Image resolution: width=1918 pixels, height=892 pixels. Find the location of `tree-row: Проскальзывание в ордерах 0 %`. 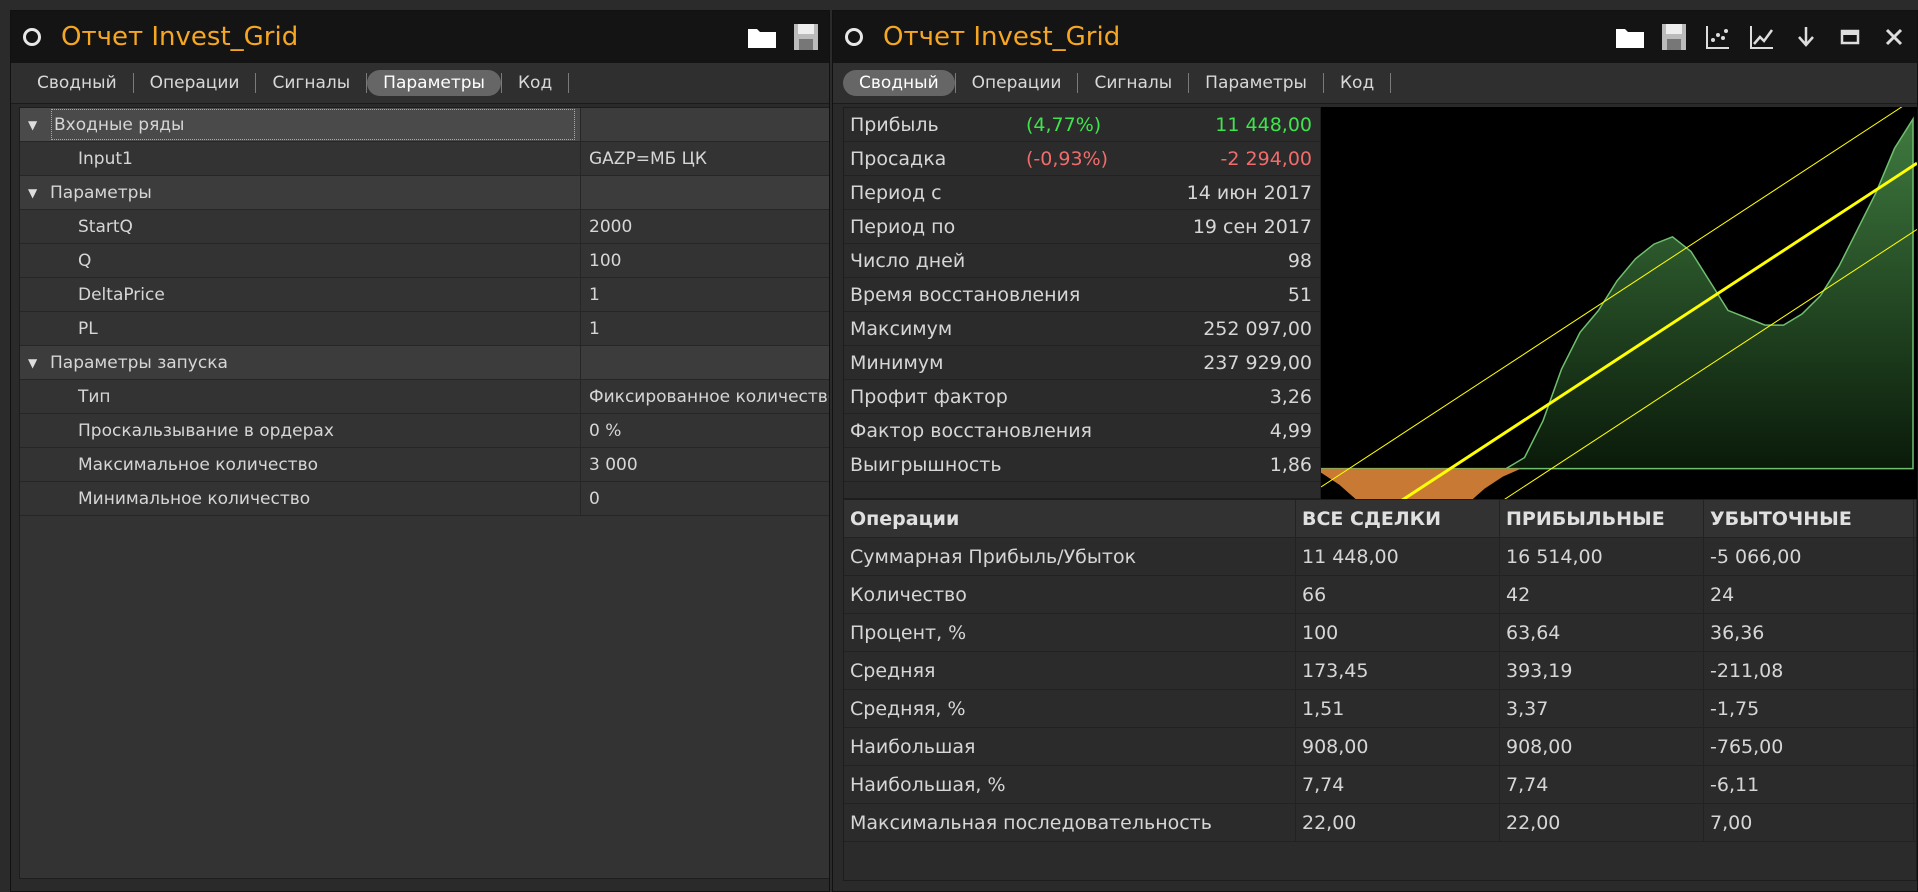

tree-row: Проскальзывание в ордерах 0 % is located at coordinates (424, 431).